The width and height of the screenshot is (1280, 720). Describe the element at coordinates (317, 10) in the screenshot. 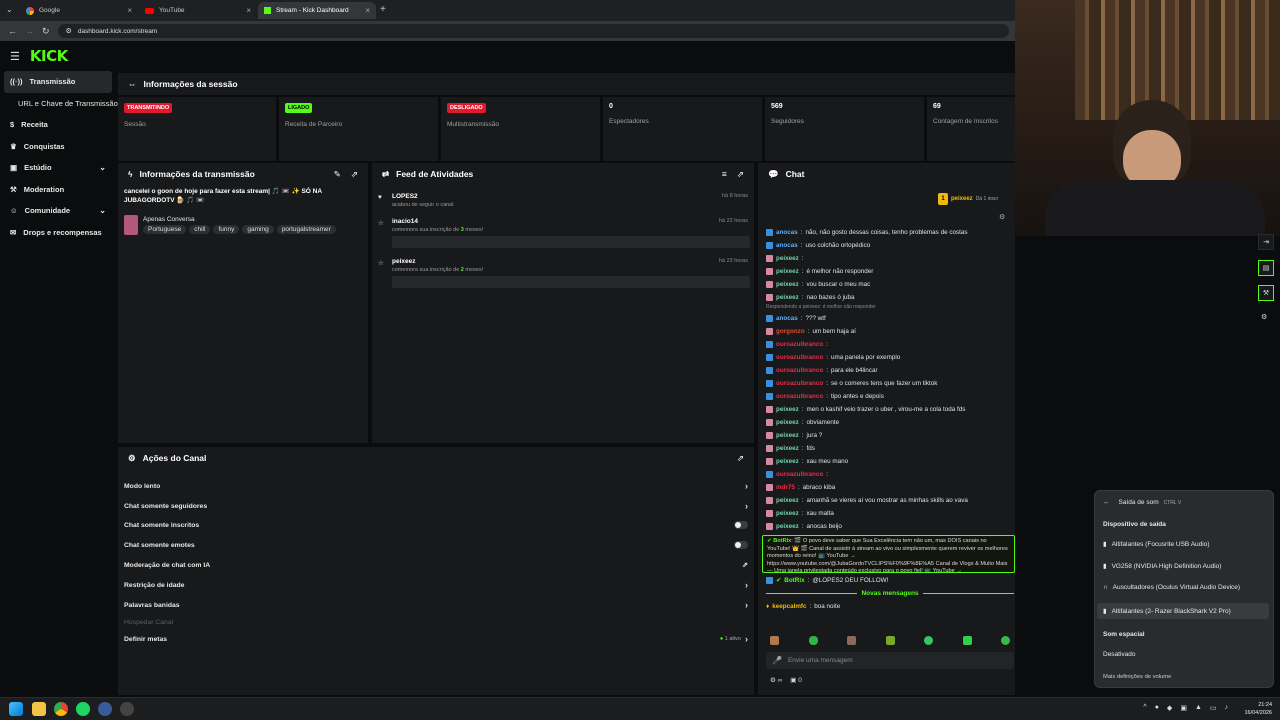

I see `browser-tab-kick: Stream - Kick Dashboard ×` at that location.